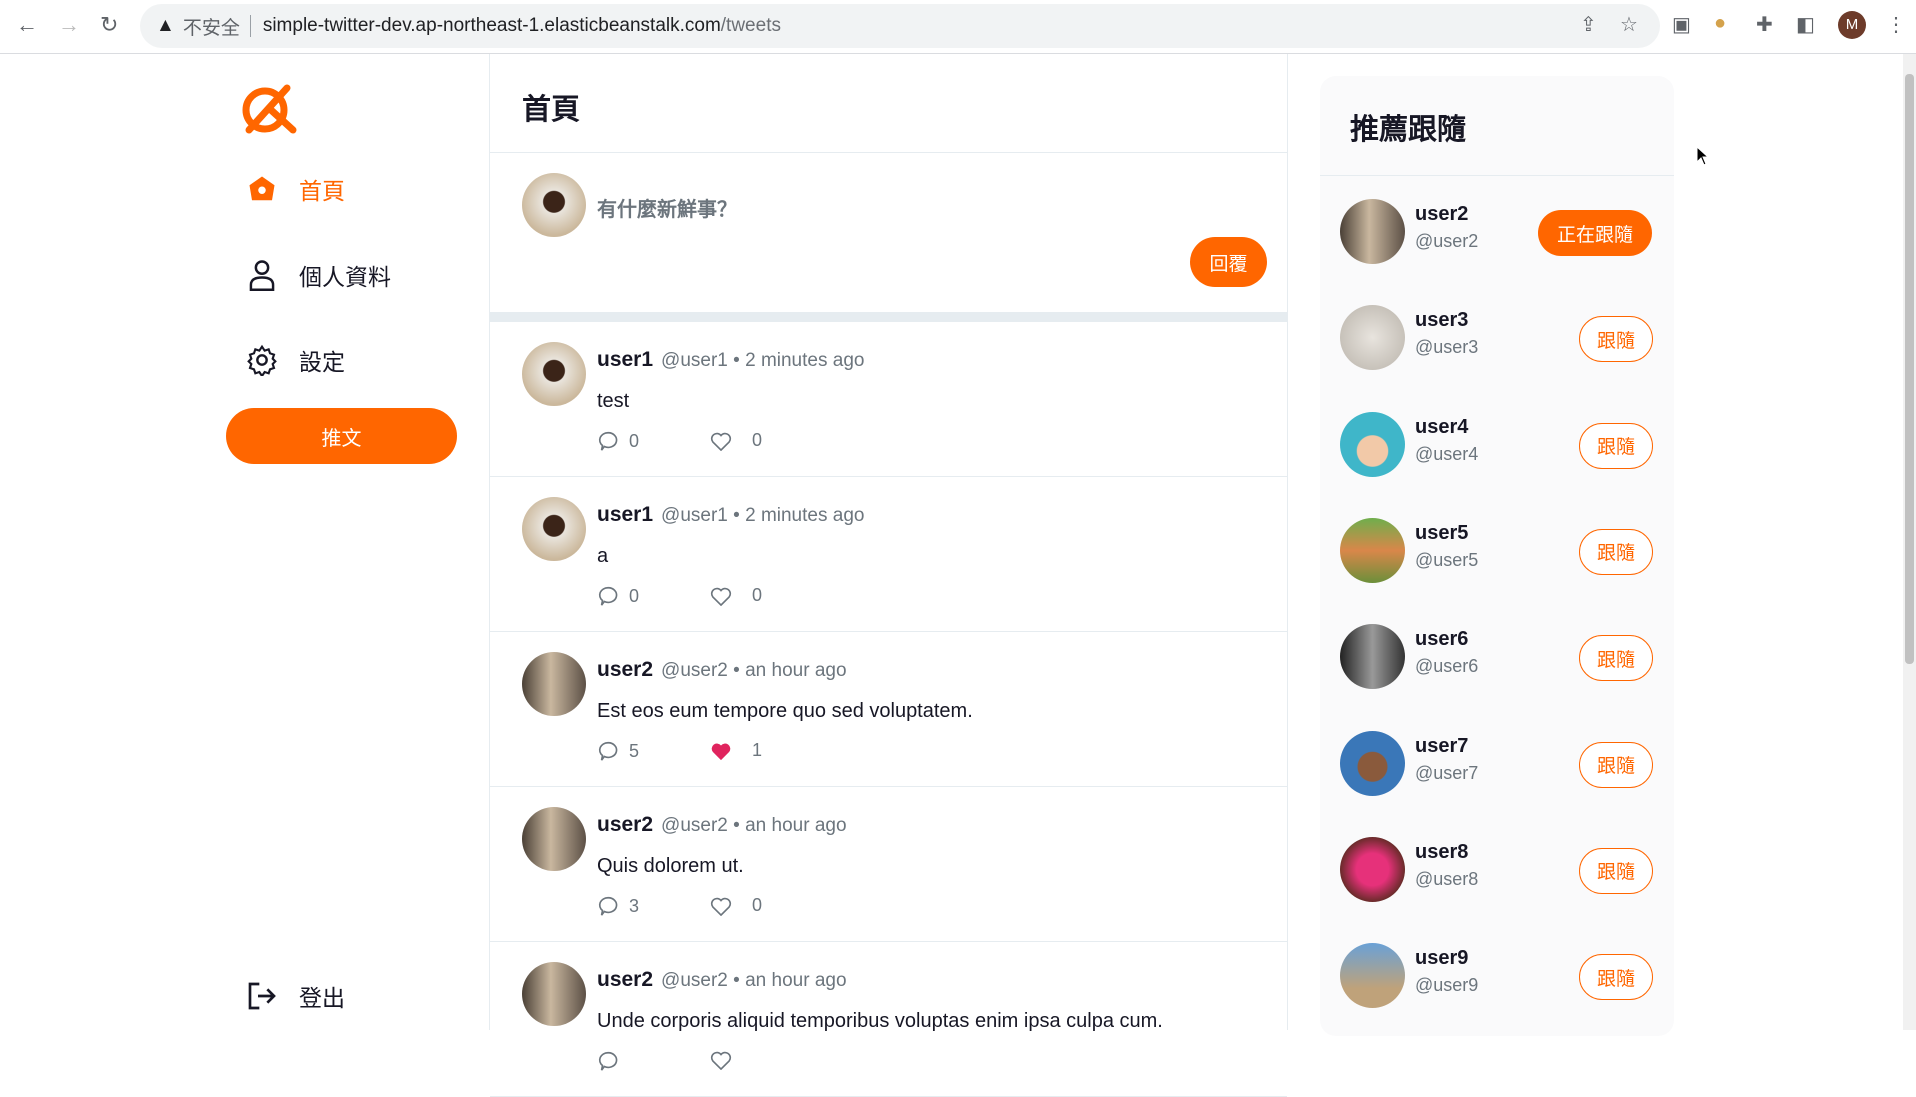 The image size is (1916, 1097). I want to click on tweet-meta: user2 @user2 • an hour ago, so click(722, 824).